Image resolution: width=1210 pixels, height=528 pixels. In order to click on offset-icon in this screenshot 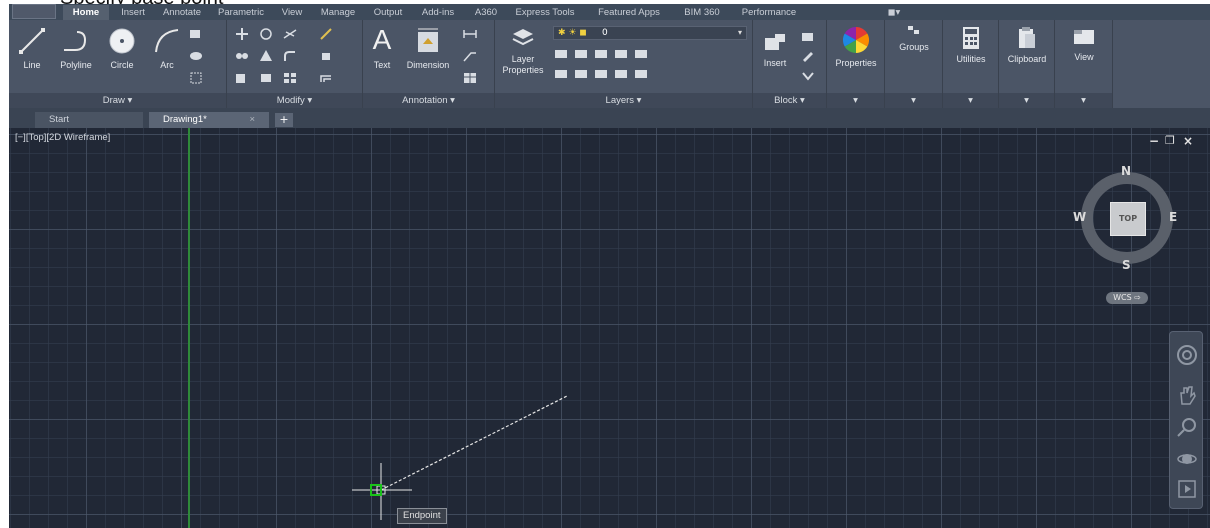, I will do `click(326, 78)`.